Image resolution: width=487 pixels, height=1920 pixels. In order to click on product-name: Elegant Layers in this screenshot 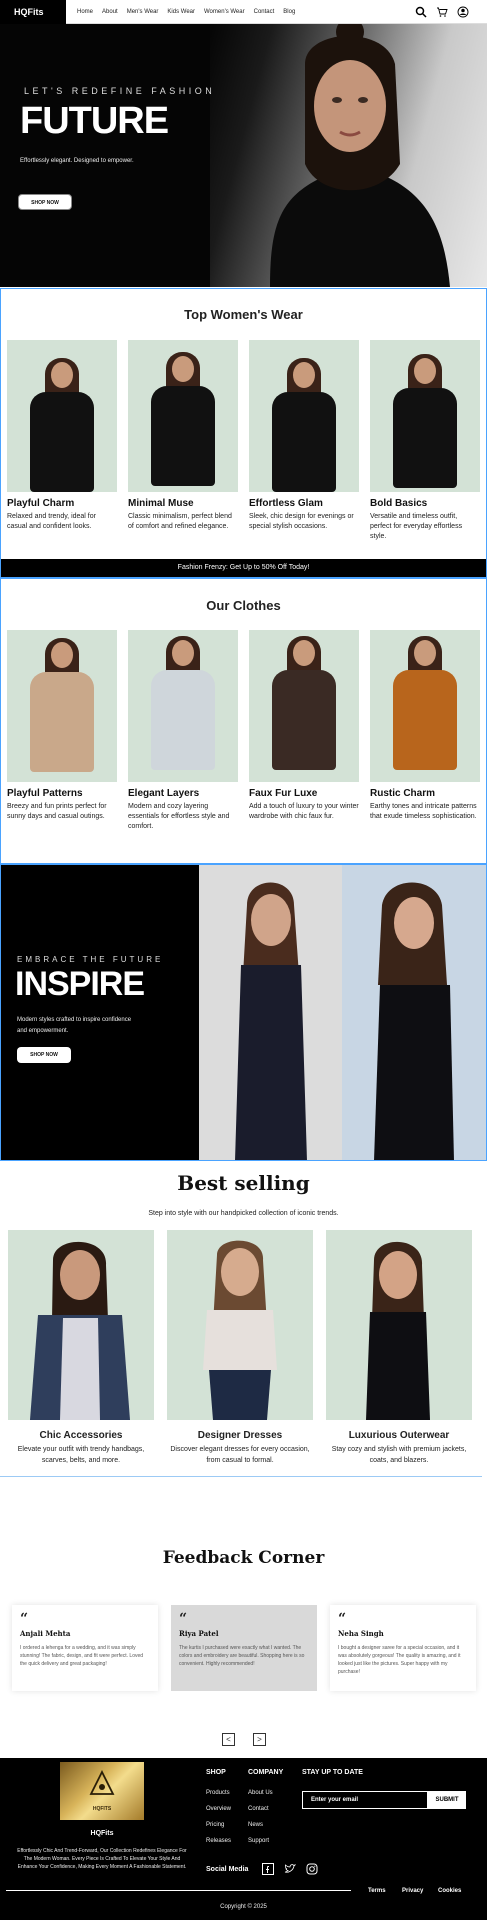, I will do `click(164, 793)`.